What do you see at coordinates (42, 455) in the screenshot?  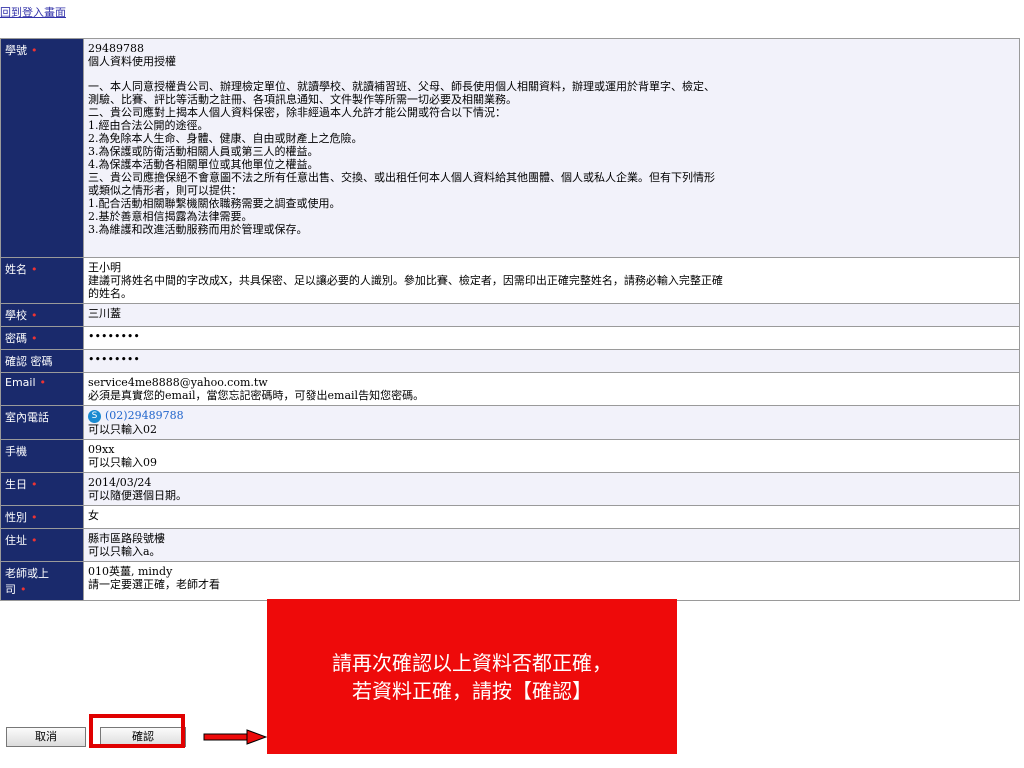 I see `label-mobile: 手機` at bounding box center [42, 455].